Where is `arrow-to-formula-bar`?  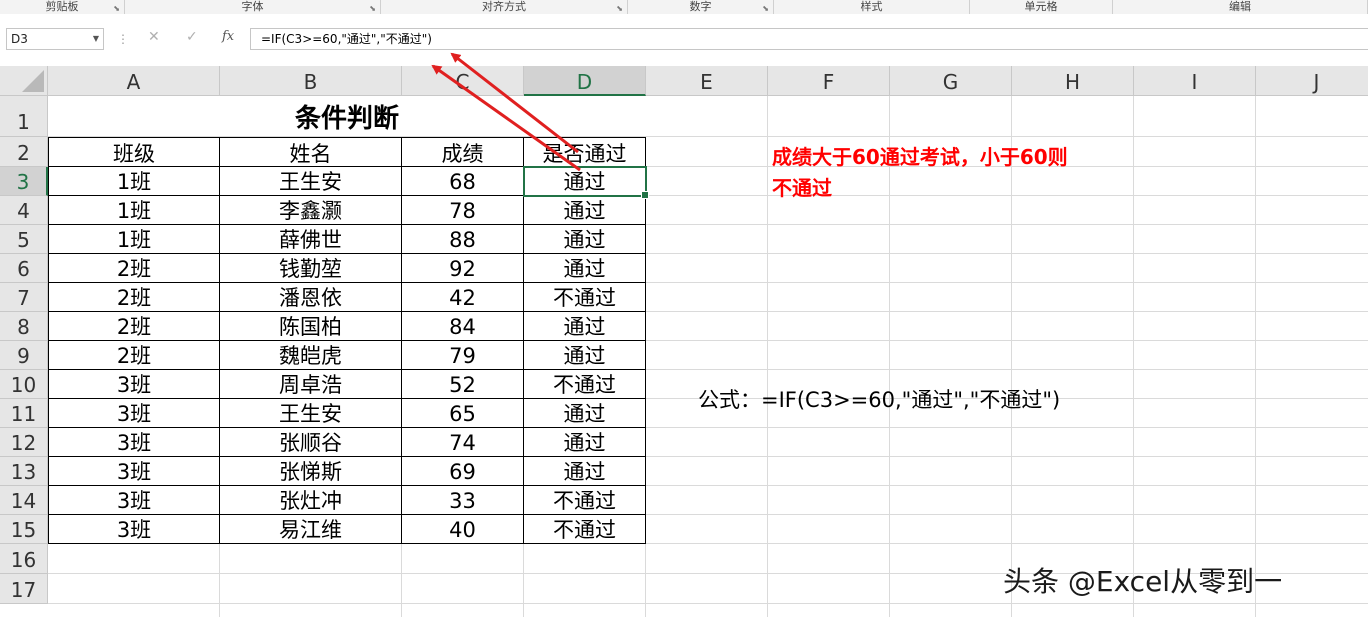
arrow-to-formula-bar is located at coordinates (514, 103).